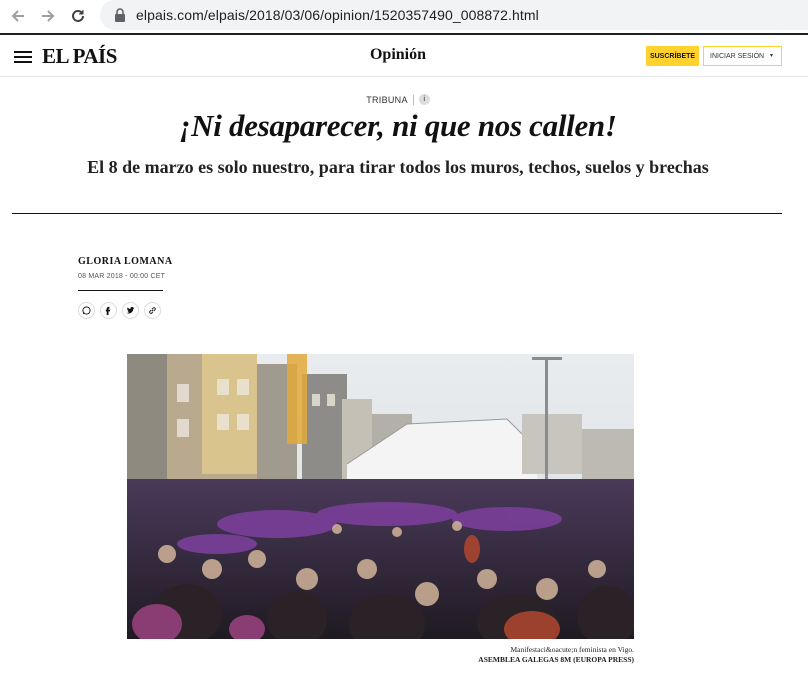 This screenshot has width=808, height=682. What do you see at coordinates (119, 310) in the screenshot?
I see `share-buttons` at bounding box center [119, 310].